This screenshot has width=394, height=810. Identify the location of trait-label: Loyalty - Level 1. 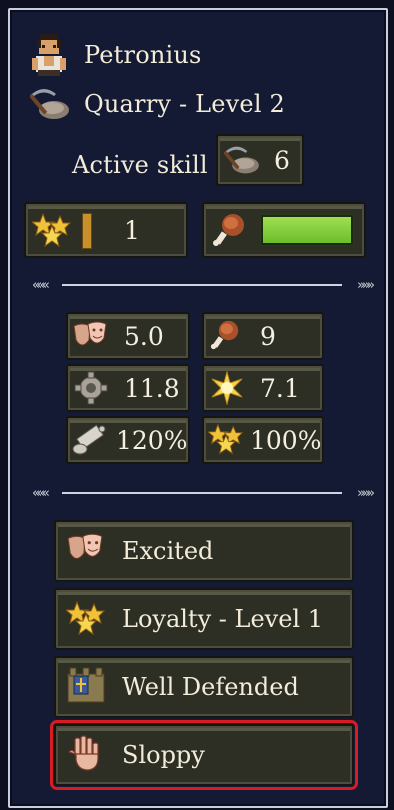
(222, 619).